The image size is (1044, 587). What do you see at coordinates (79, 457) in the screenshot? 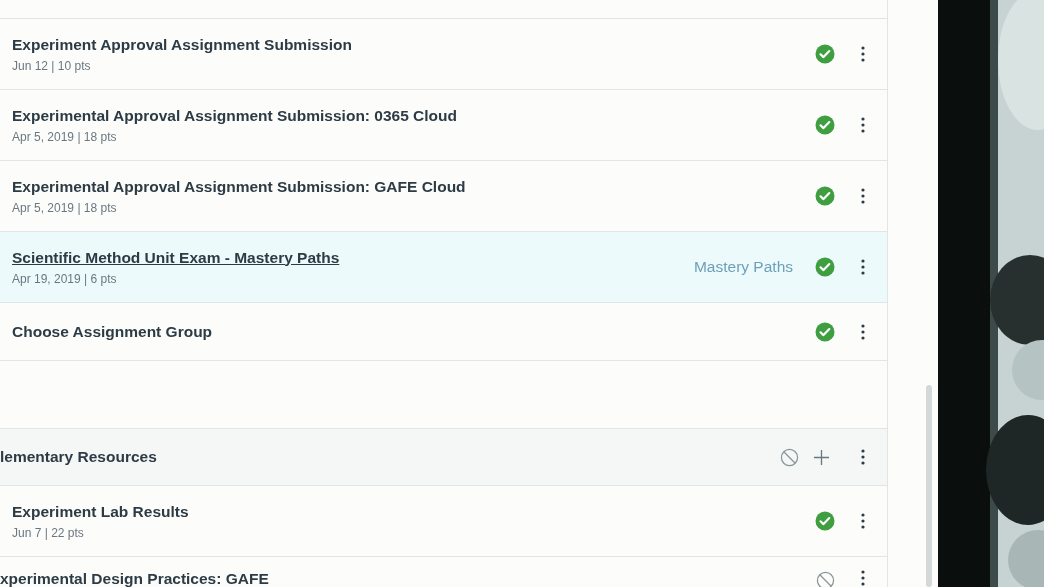
I see `module-title: lementary Resources` at bounding box center [79, 457].